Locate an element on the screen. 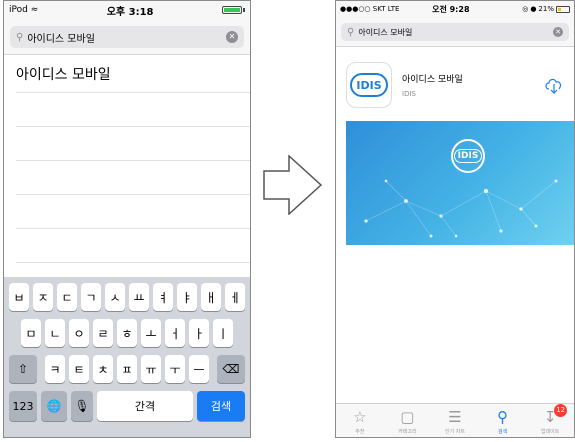 The image size is (575, 442). tab-top-charts: ☰ 인기 차트 is located at coordinates (455, 421).